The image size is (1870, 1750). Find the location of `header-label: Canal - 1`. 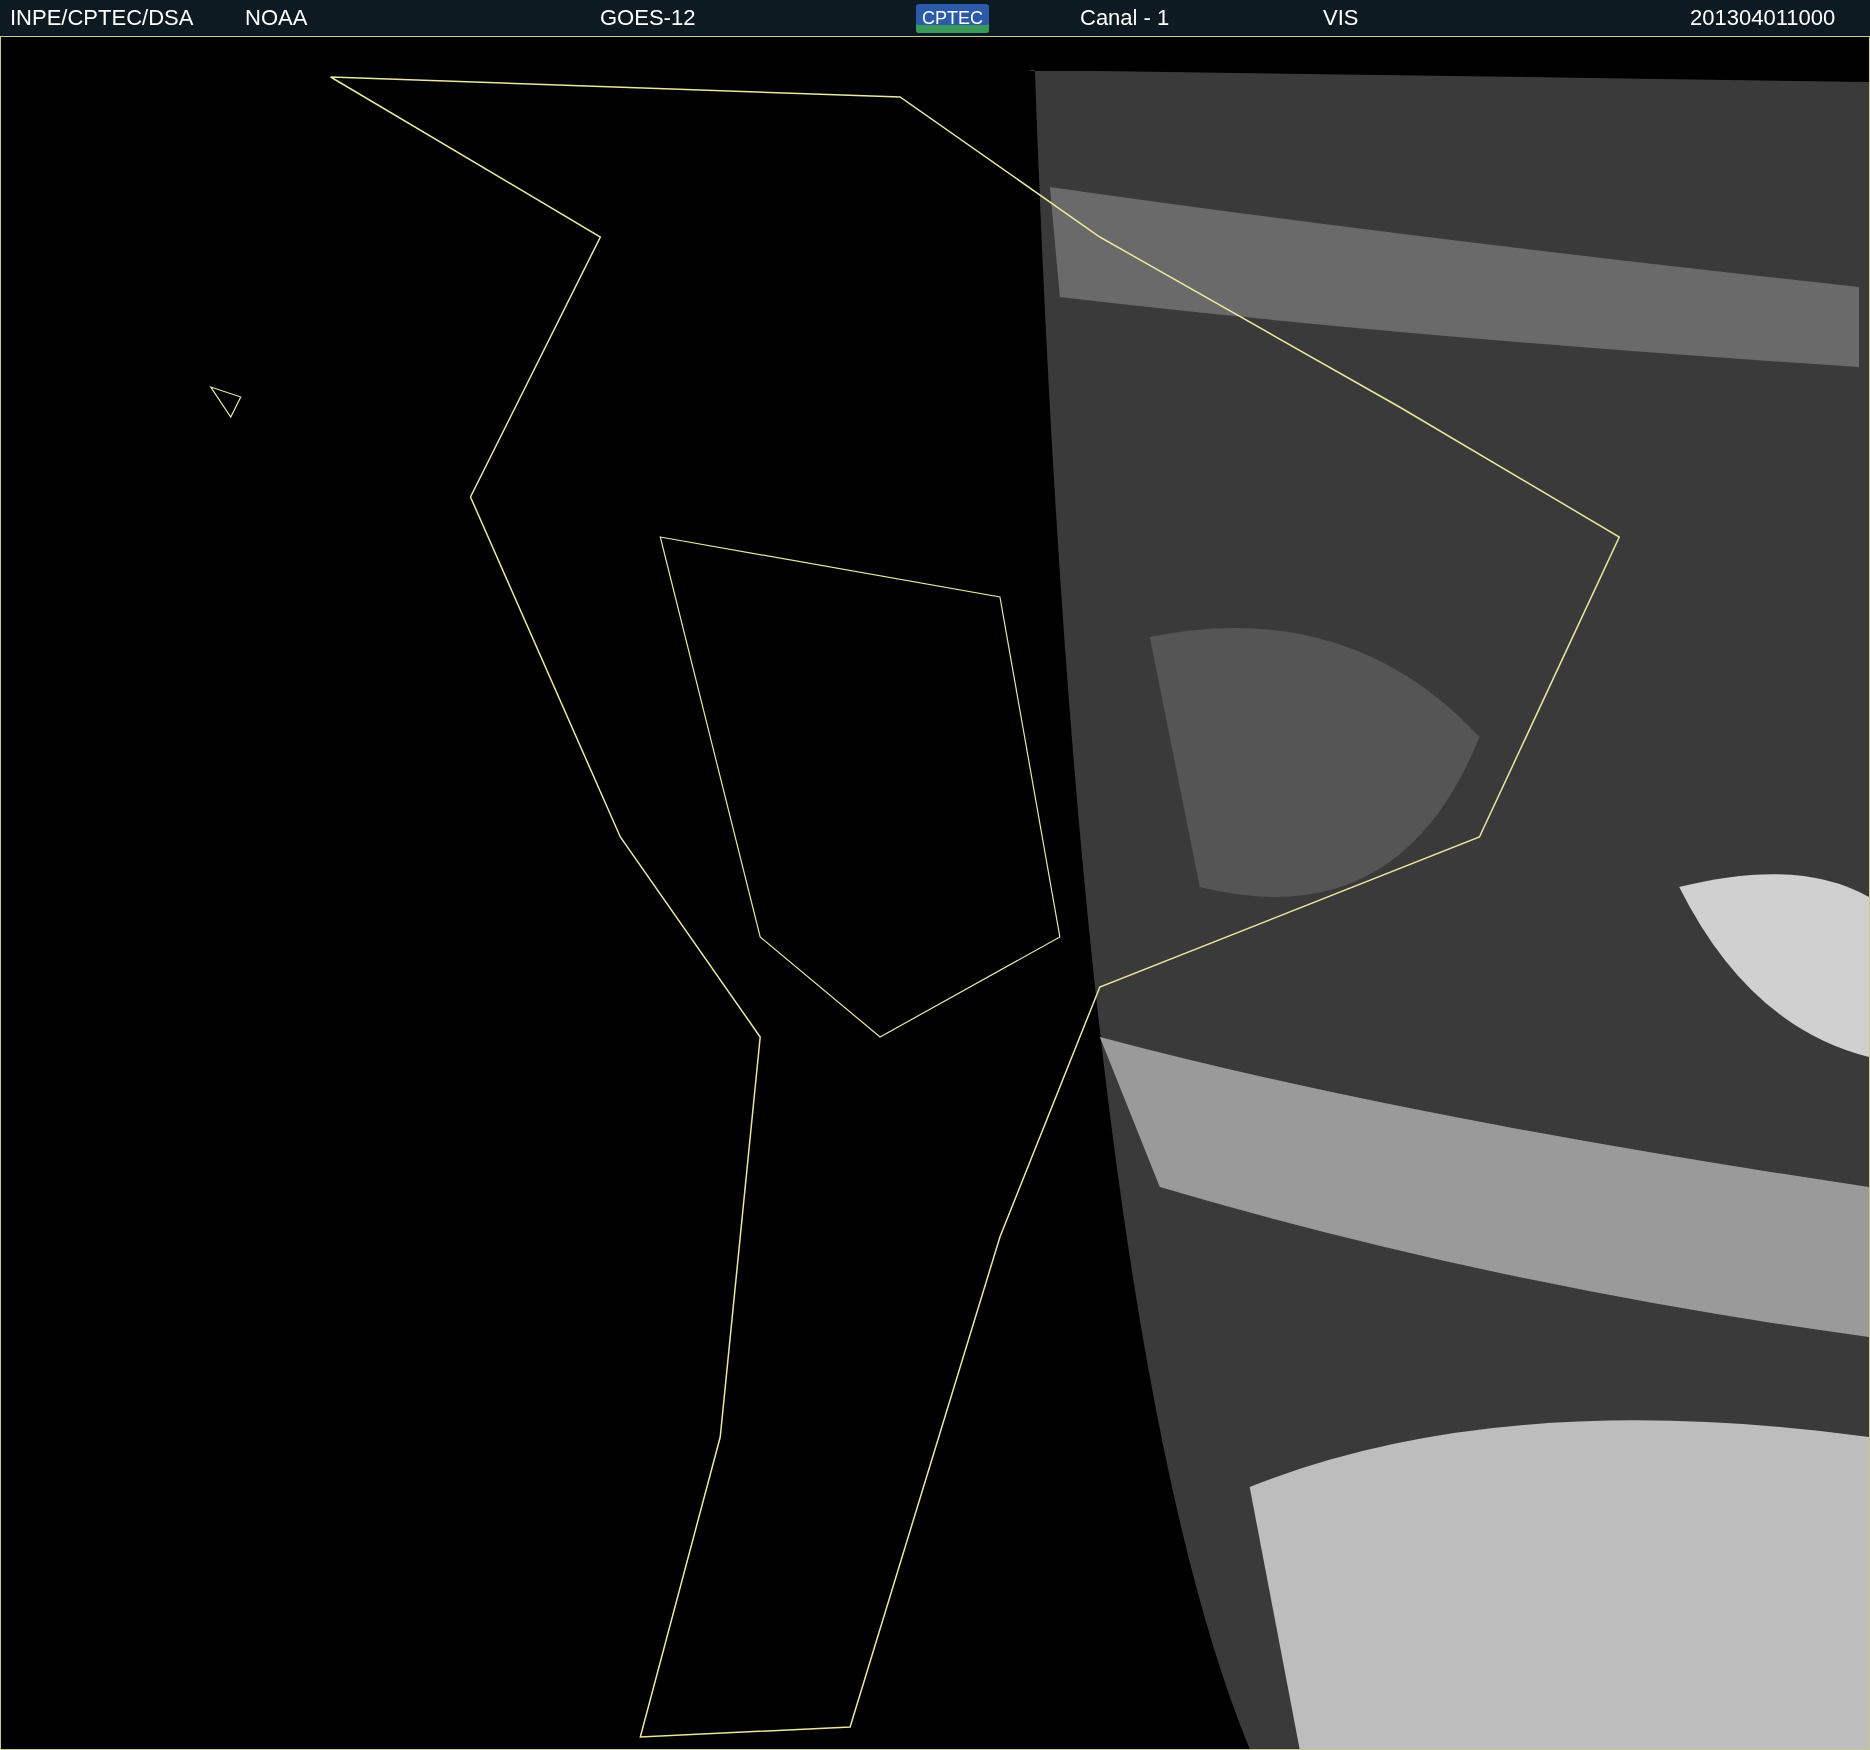

header-label: Canal - 1 is located at coordinates (1125, 18).